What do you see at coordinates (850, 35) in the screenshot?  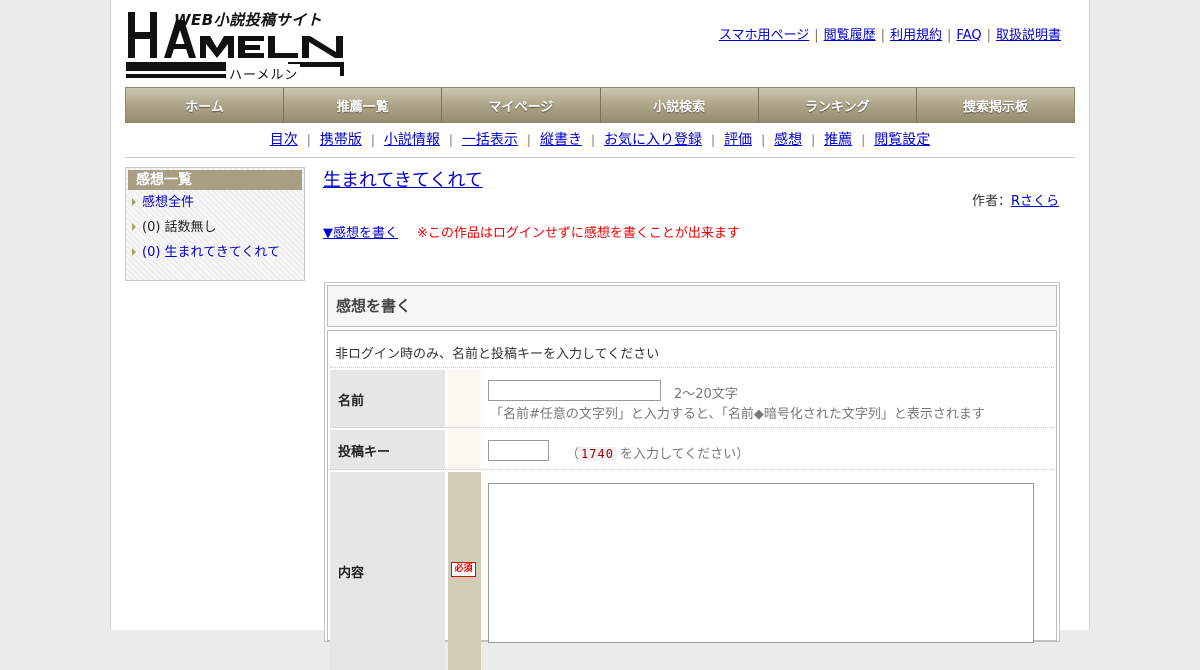 I see `history-link: 閲覧履歴` at bounding box center [850, 35].